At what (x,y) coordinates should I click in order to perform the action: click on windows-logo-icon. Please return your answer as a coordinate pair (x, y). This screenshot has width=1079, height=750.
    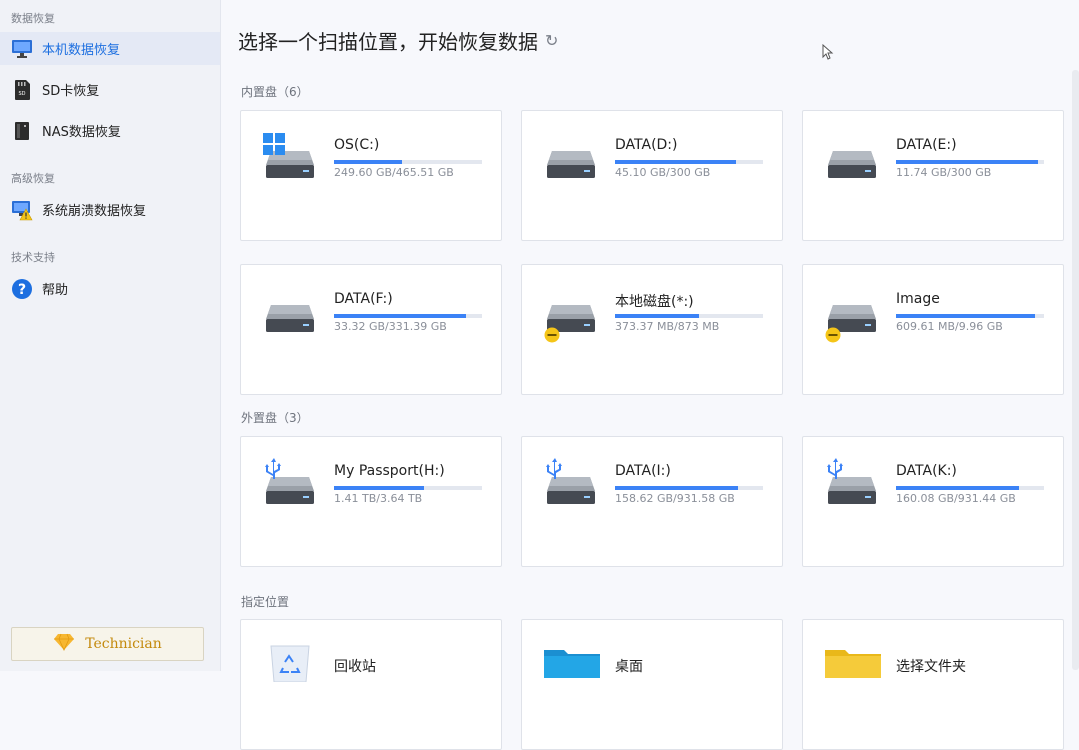
    Looking at the image, I should click on (274, 146).